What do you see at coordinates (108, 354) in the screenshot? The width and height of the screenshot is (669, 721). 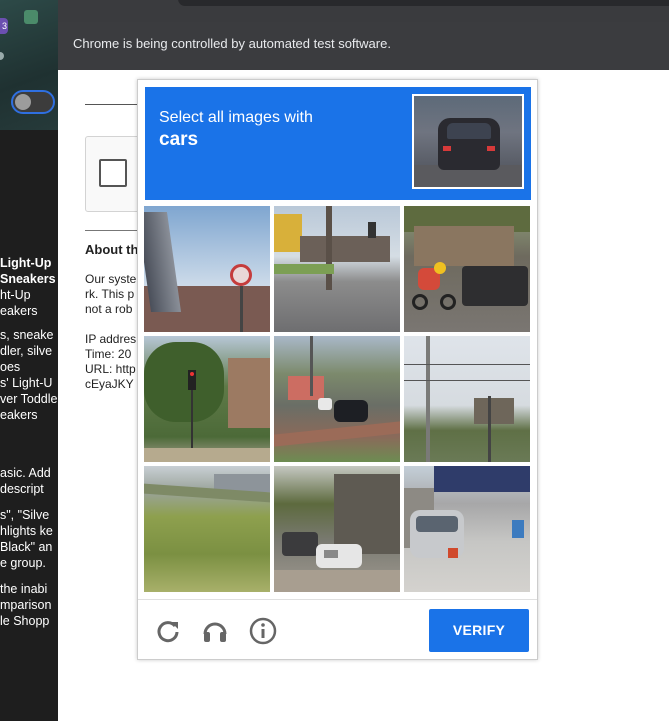 I see `page-text-line: Time: 20` at bounding box center [108, 354].